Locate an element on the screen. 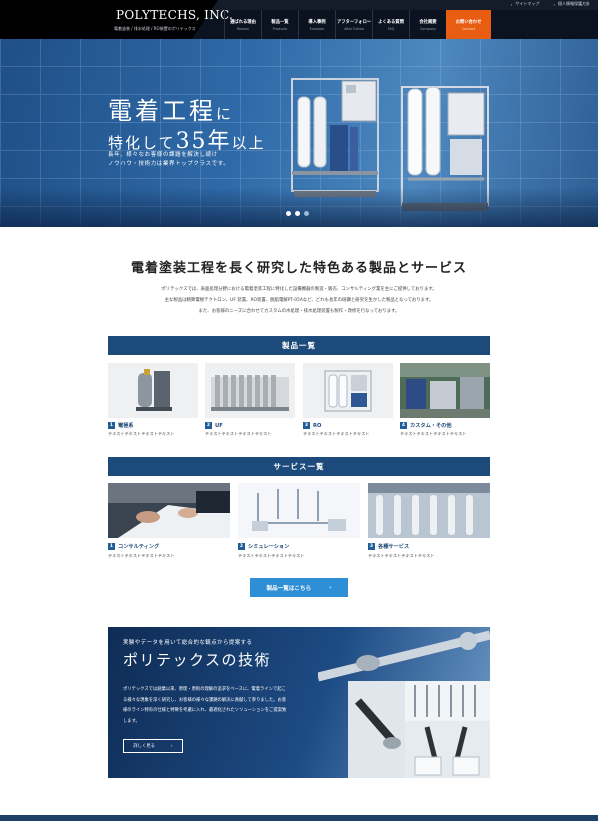 The height and width of the screenshot is (821, 598). product-card-custom: 4 カスタム・その他 テキストテキストテキストテキスト is located at coordinates (445, 400).